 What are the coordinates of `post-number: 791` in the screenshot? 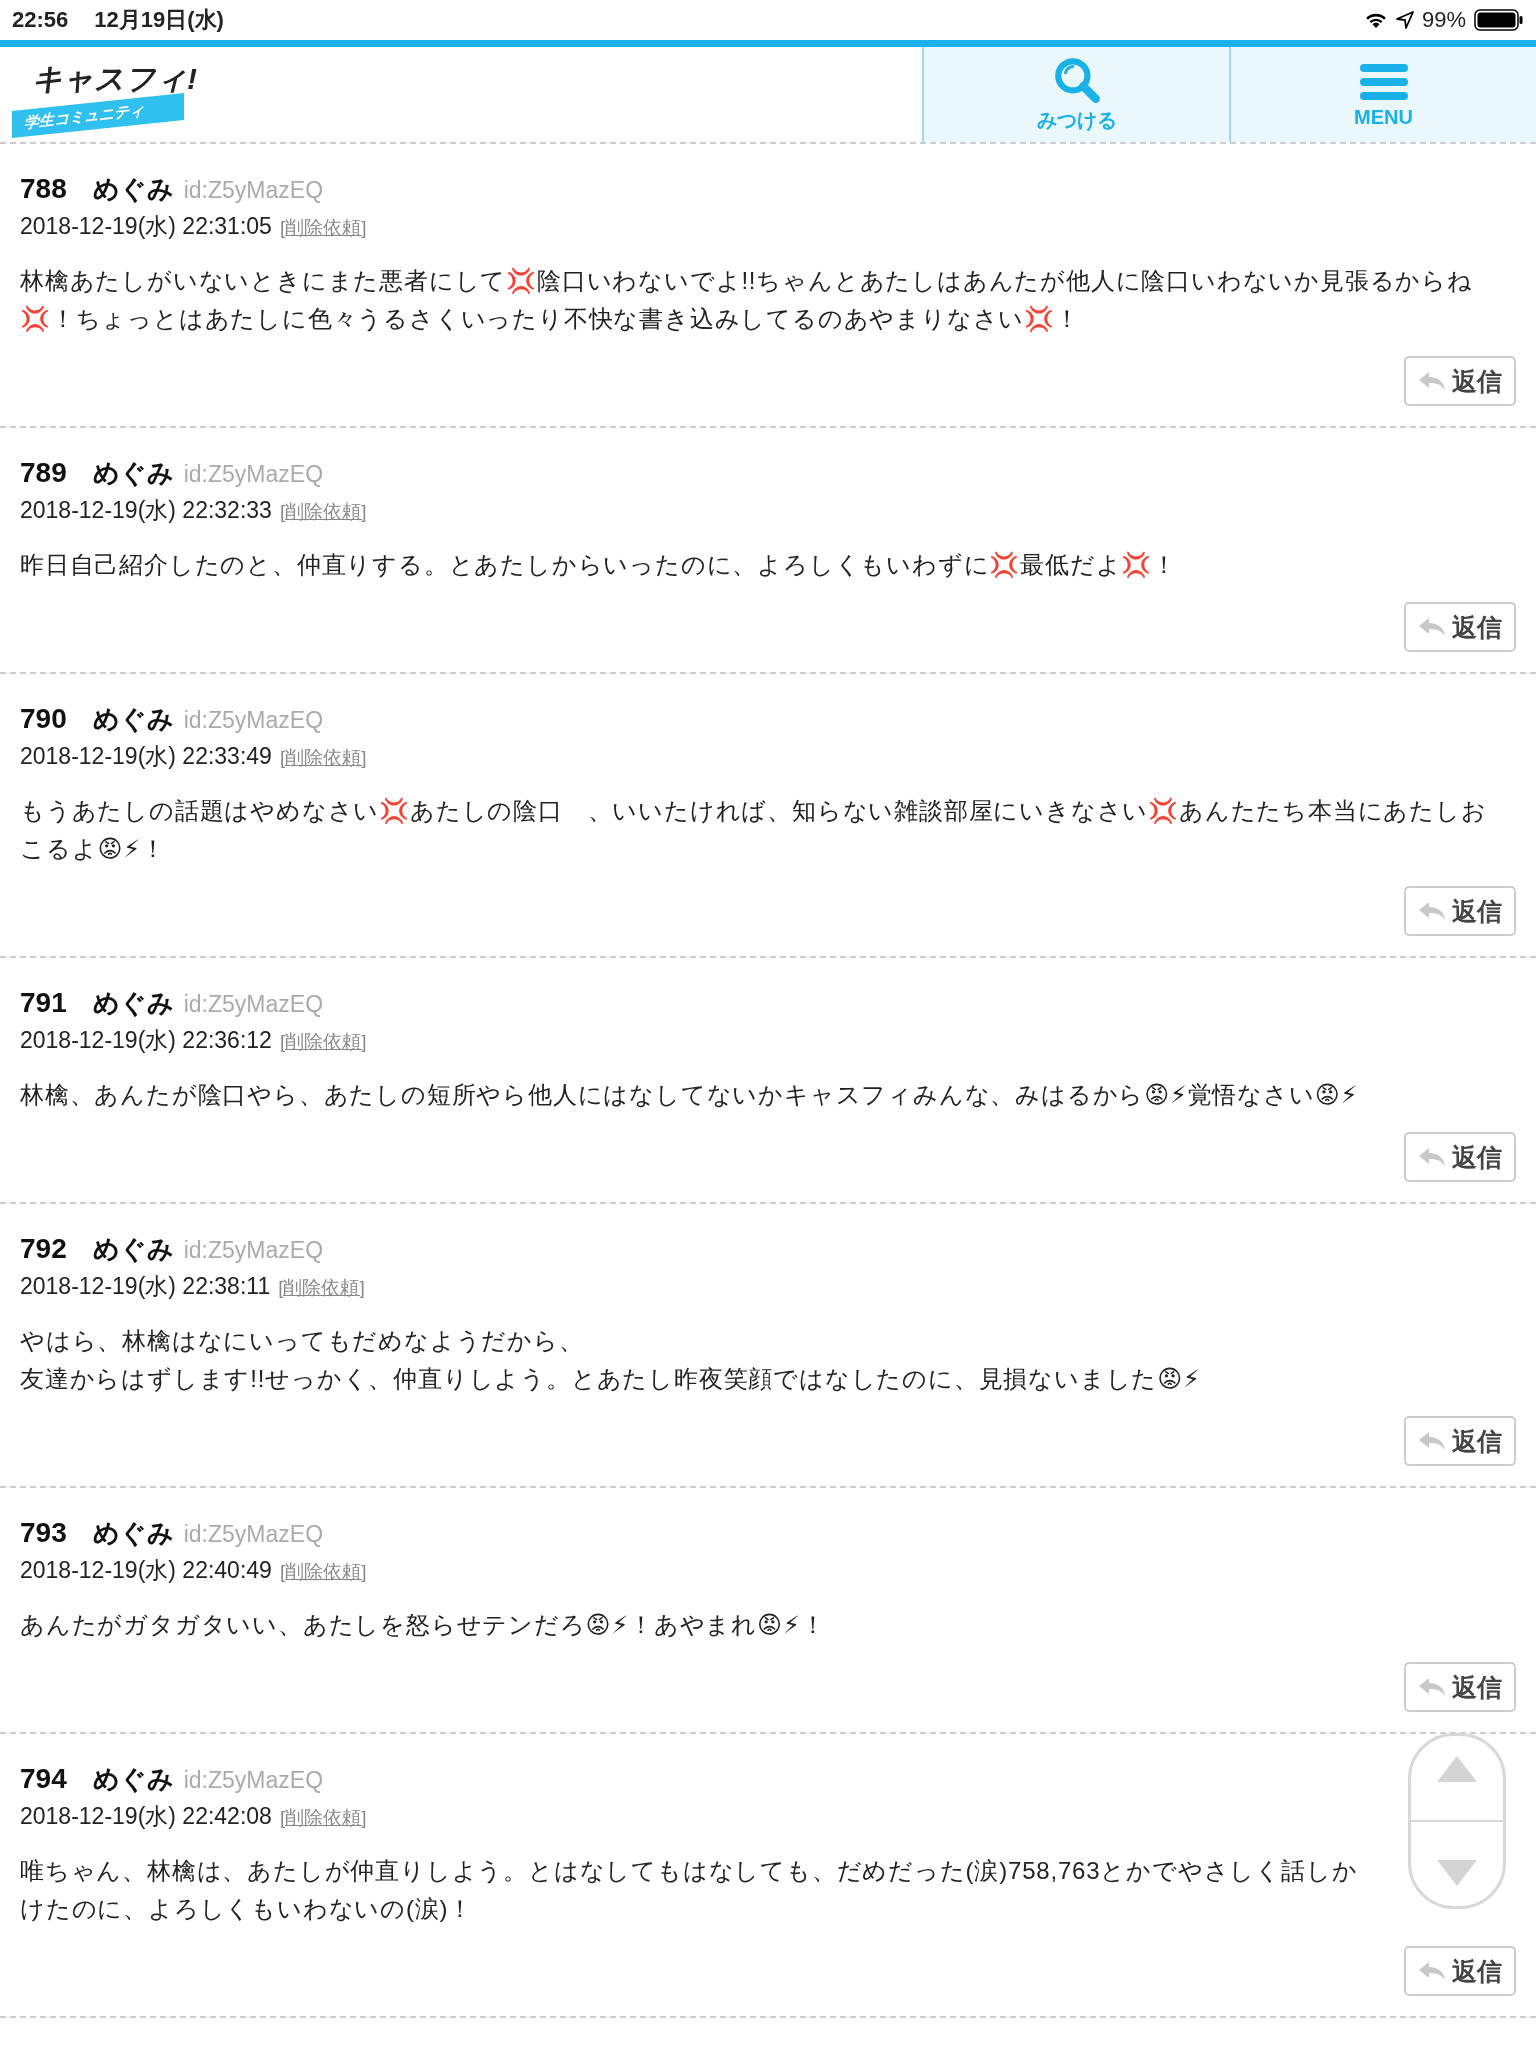 It's located at (43, 1003).